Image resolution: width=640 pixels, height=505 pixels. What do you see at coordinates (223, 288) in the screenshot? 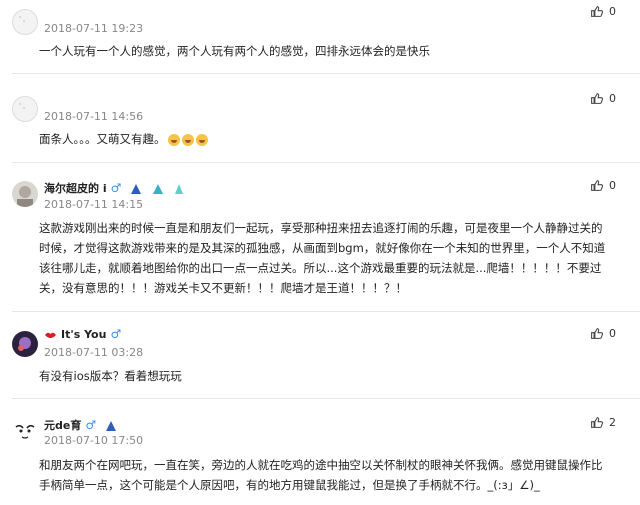
I see `comment-line: 关，没有意思的！！！游戏关卡又不更新！！！爬墙才是王道！！！？！` at bounding box center [223, 288].